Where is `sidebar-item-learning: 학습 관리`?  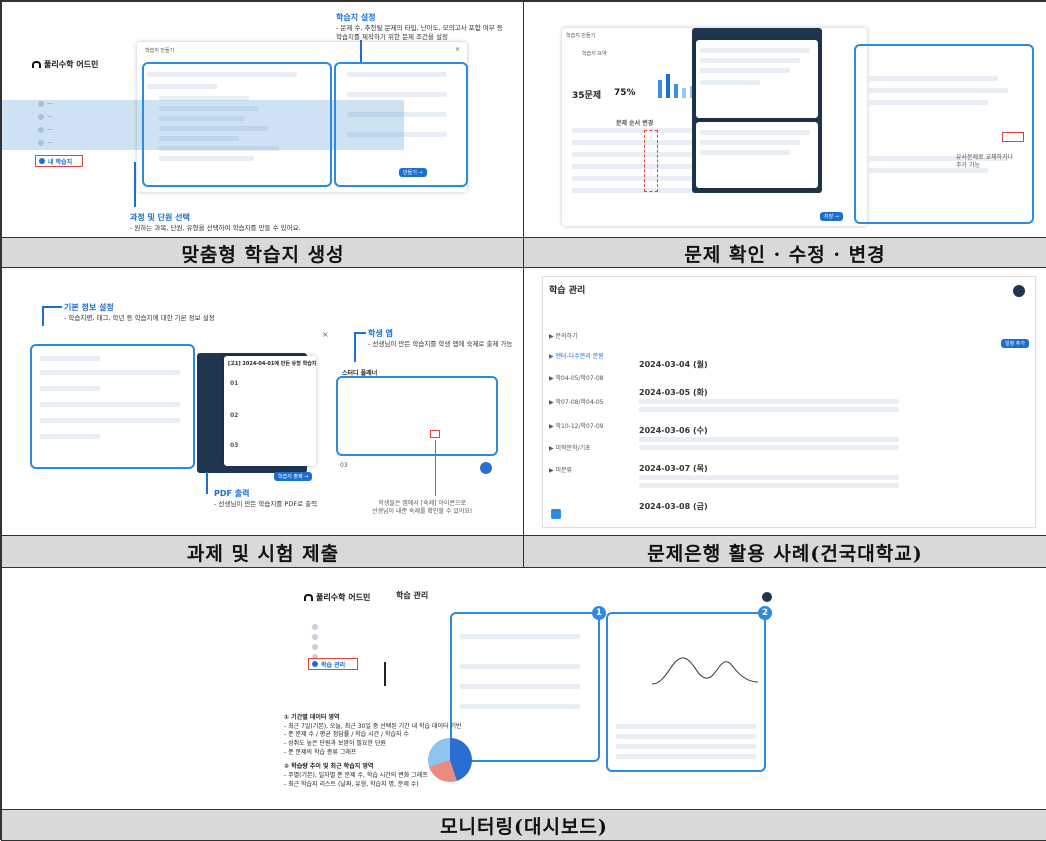
sidebar-item-learning: 학습 관리 is located at coordinates (333, 664).